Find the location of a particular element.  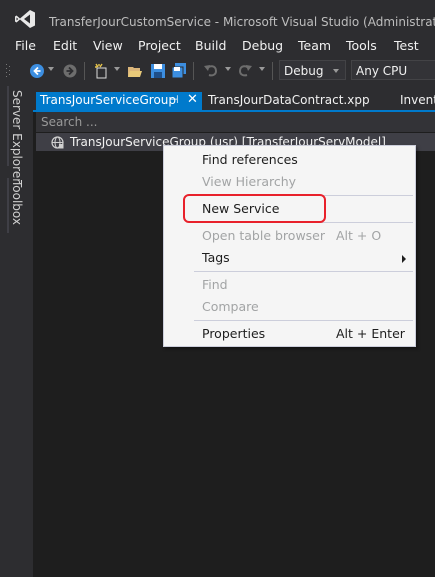

menu-item-label: View Hierarchy is located at coordinates (249, 181).